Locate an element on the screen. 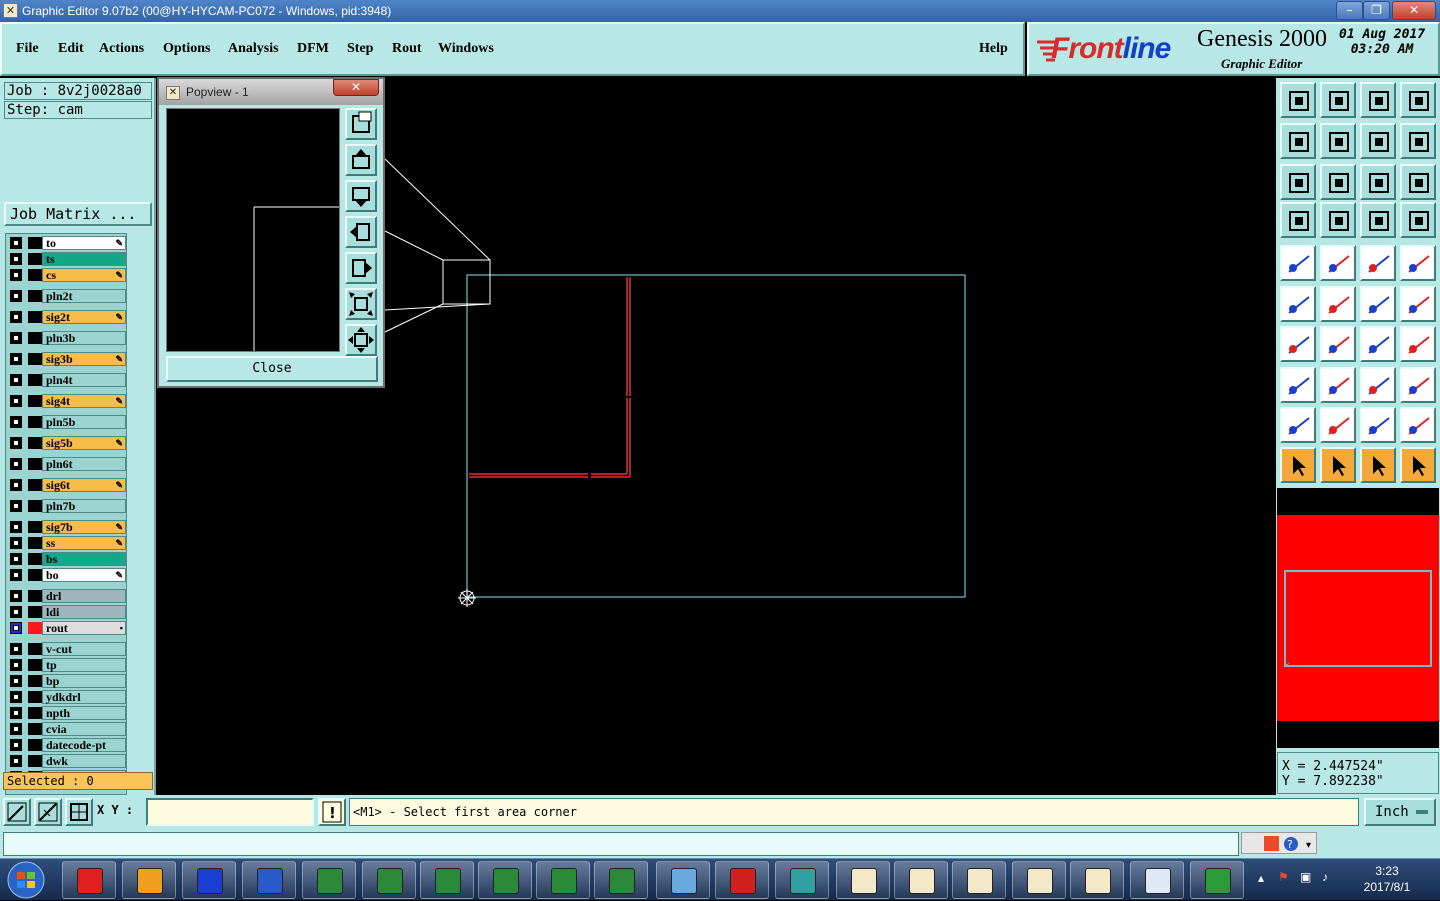 Image resolution: width=1440 pixels, height=901 pixels. snap-red-button is located at coordinates (1378, 220).